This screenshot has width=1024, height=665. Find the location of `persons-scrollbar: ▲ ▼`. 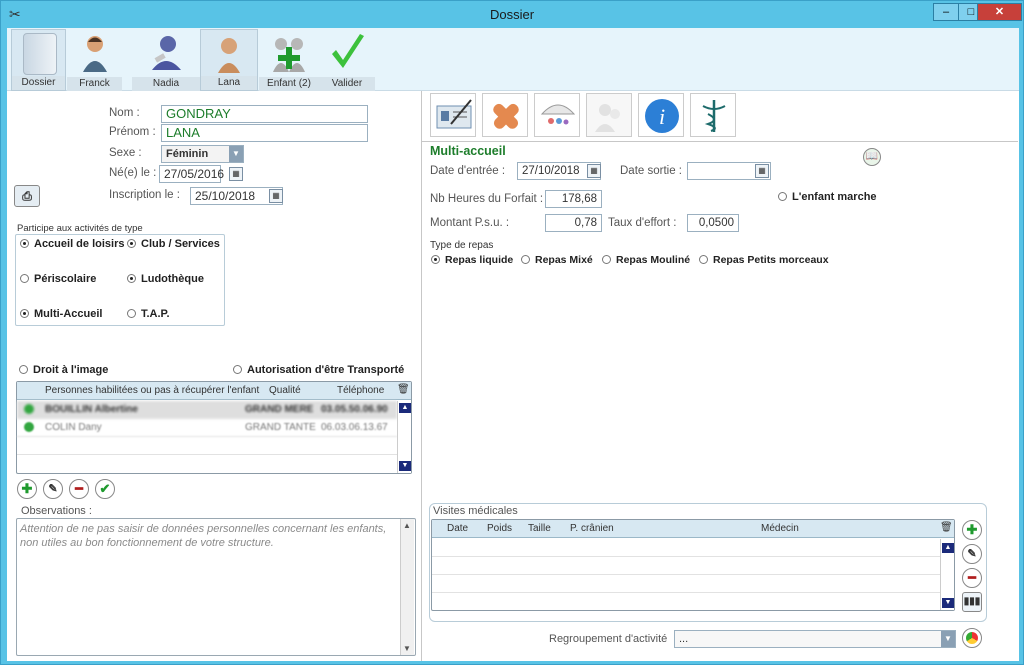

persons-scrollbar: ▲ ▼ is located at coordinates (404, 437).